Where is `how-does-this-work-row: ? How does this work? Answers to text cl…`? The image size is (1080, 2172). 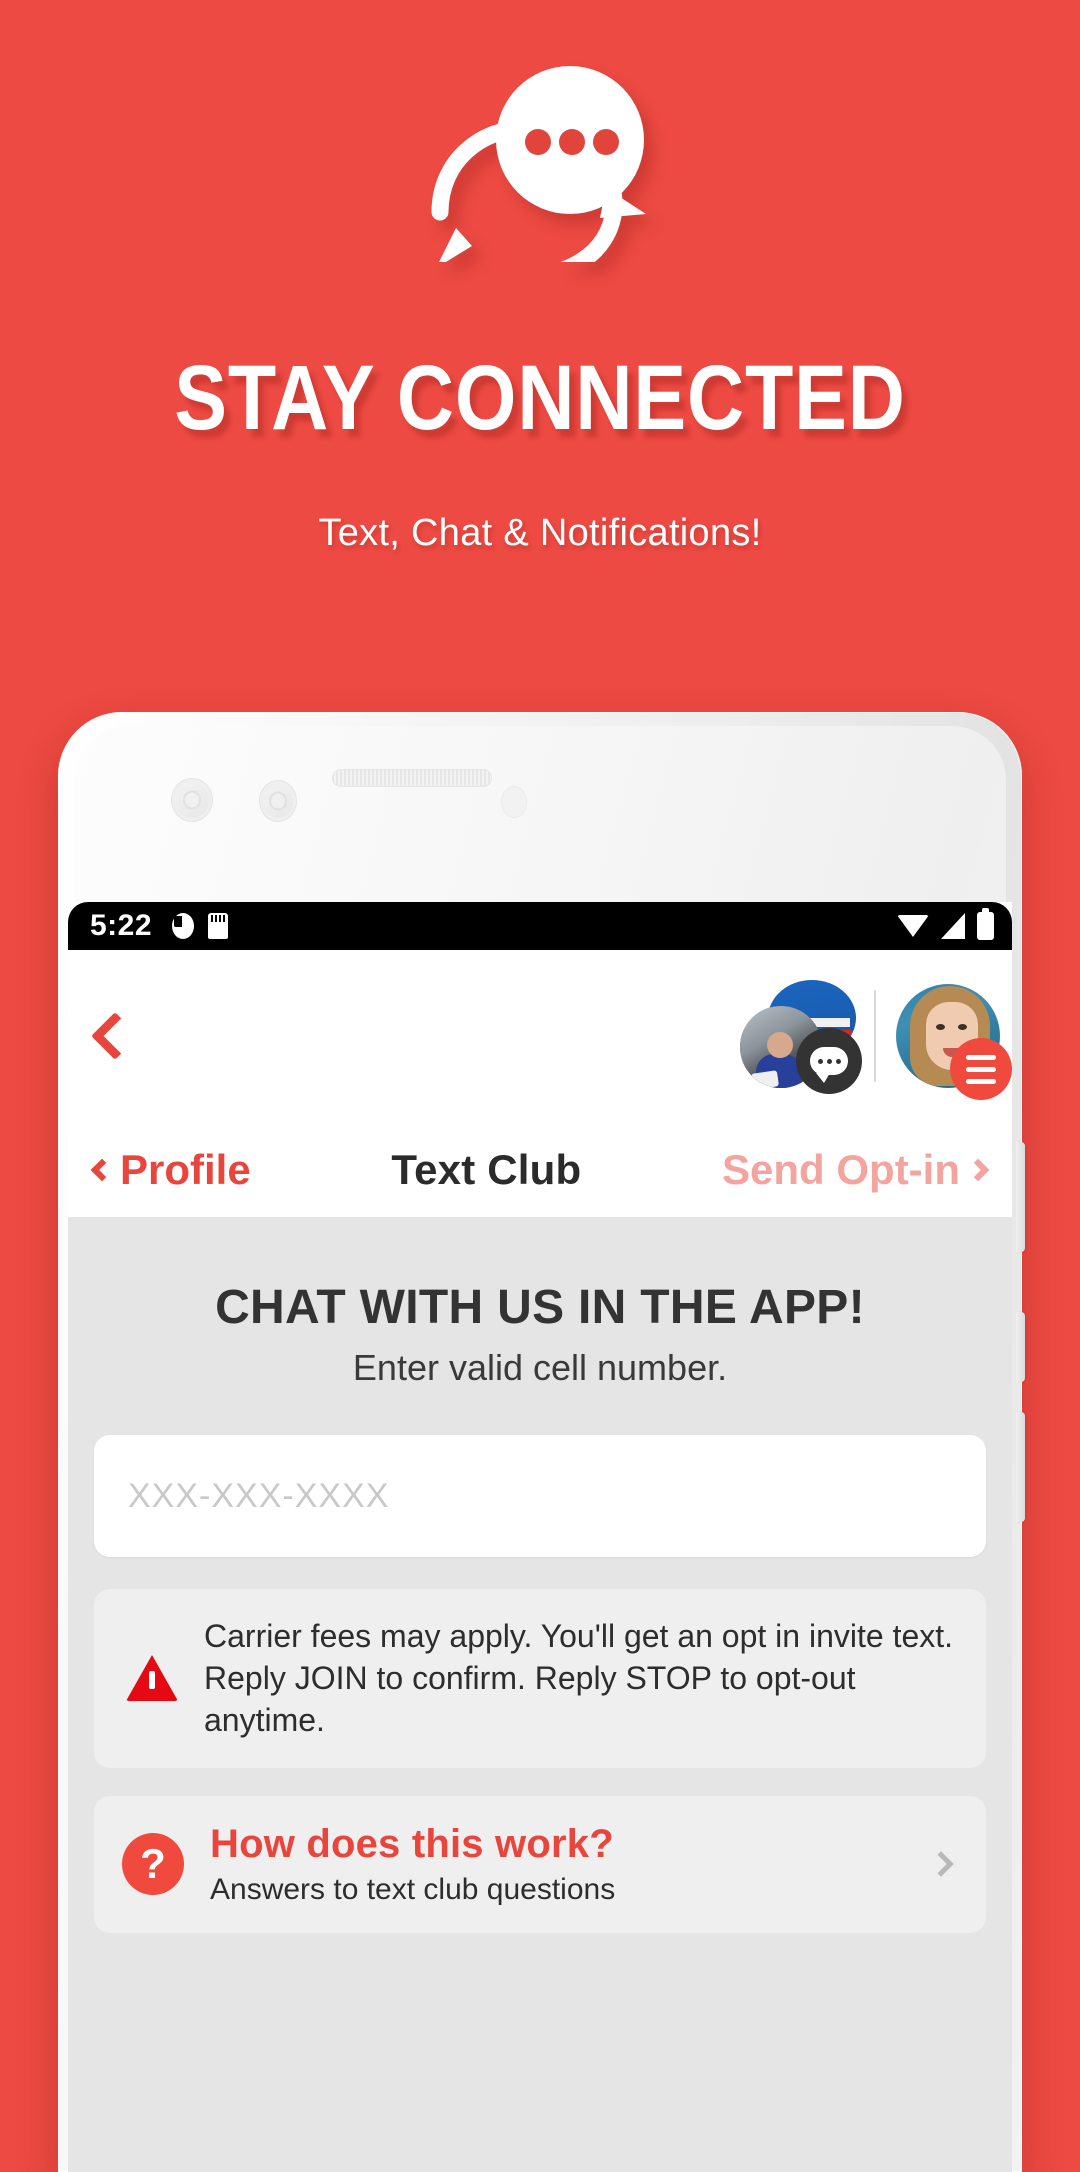
how-does-this-work-row: ? How does this work? Answers to text cl… is located at coordinates (540, 1864).